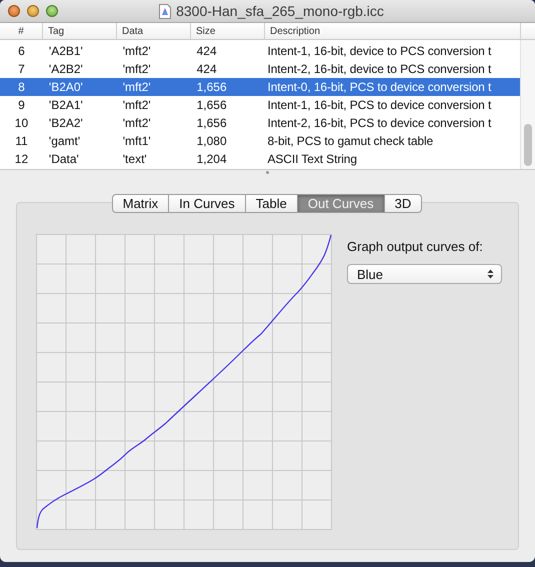 The width and height of the screenshot is (535, 567). I want to click on table-cell-text: 11, so click(21, 141).